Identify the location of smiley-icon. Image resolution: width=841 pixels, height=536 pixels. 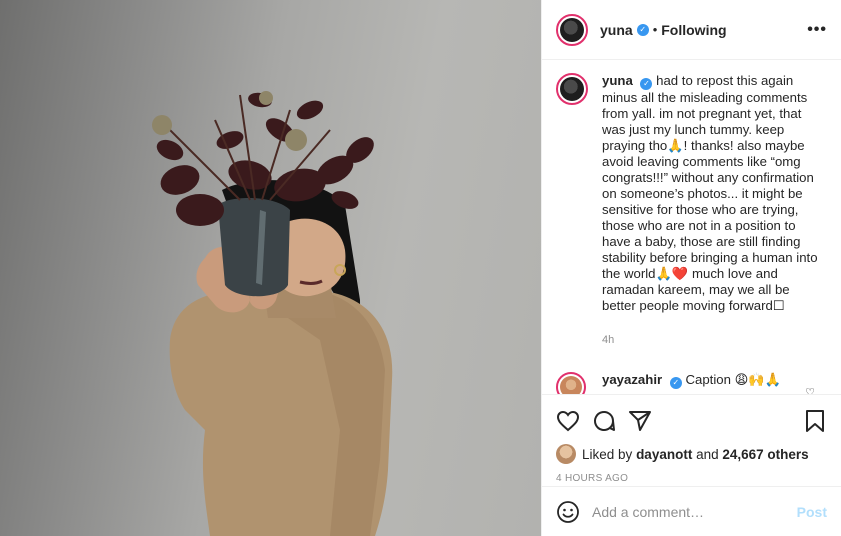
(568, 512).